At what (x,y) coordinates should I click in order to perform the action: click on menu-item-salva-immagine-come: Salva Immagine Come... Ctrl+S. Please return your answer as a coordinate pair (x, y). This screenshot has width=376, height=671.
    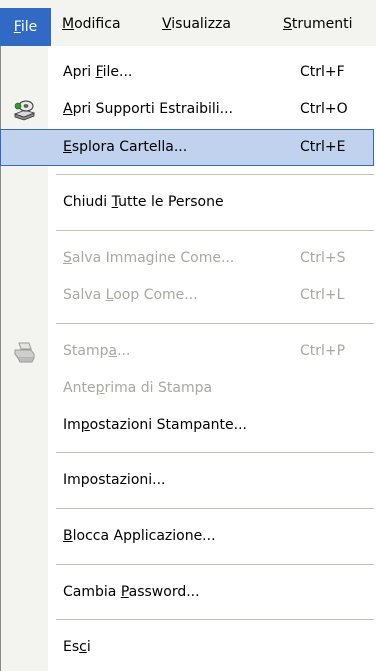
    Looking at the image, I should click on (187, 258).